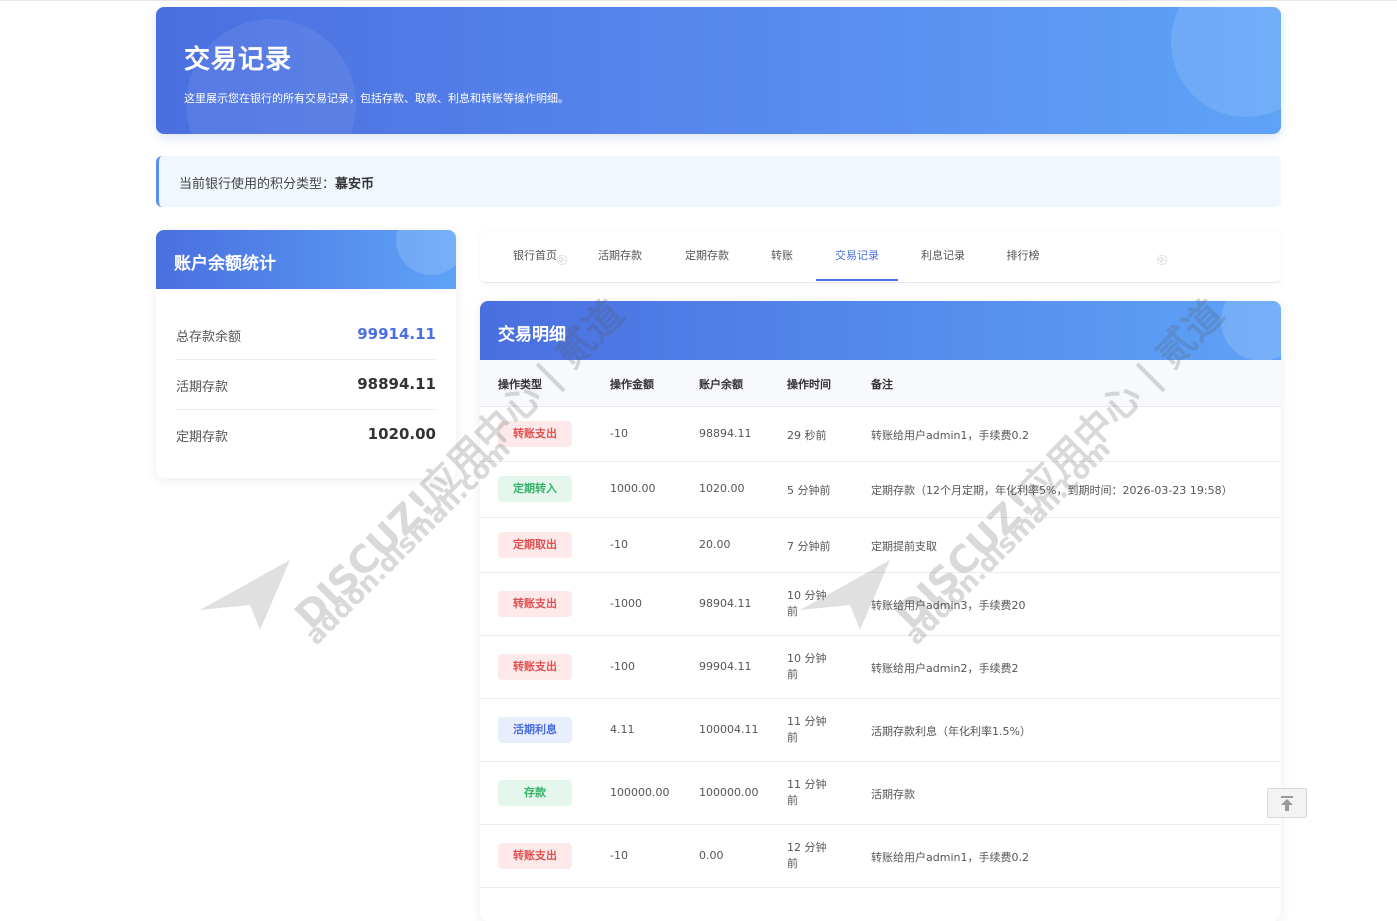  I want to click on amount-cell: -1000, so click(626, 603).